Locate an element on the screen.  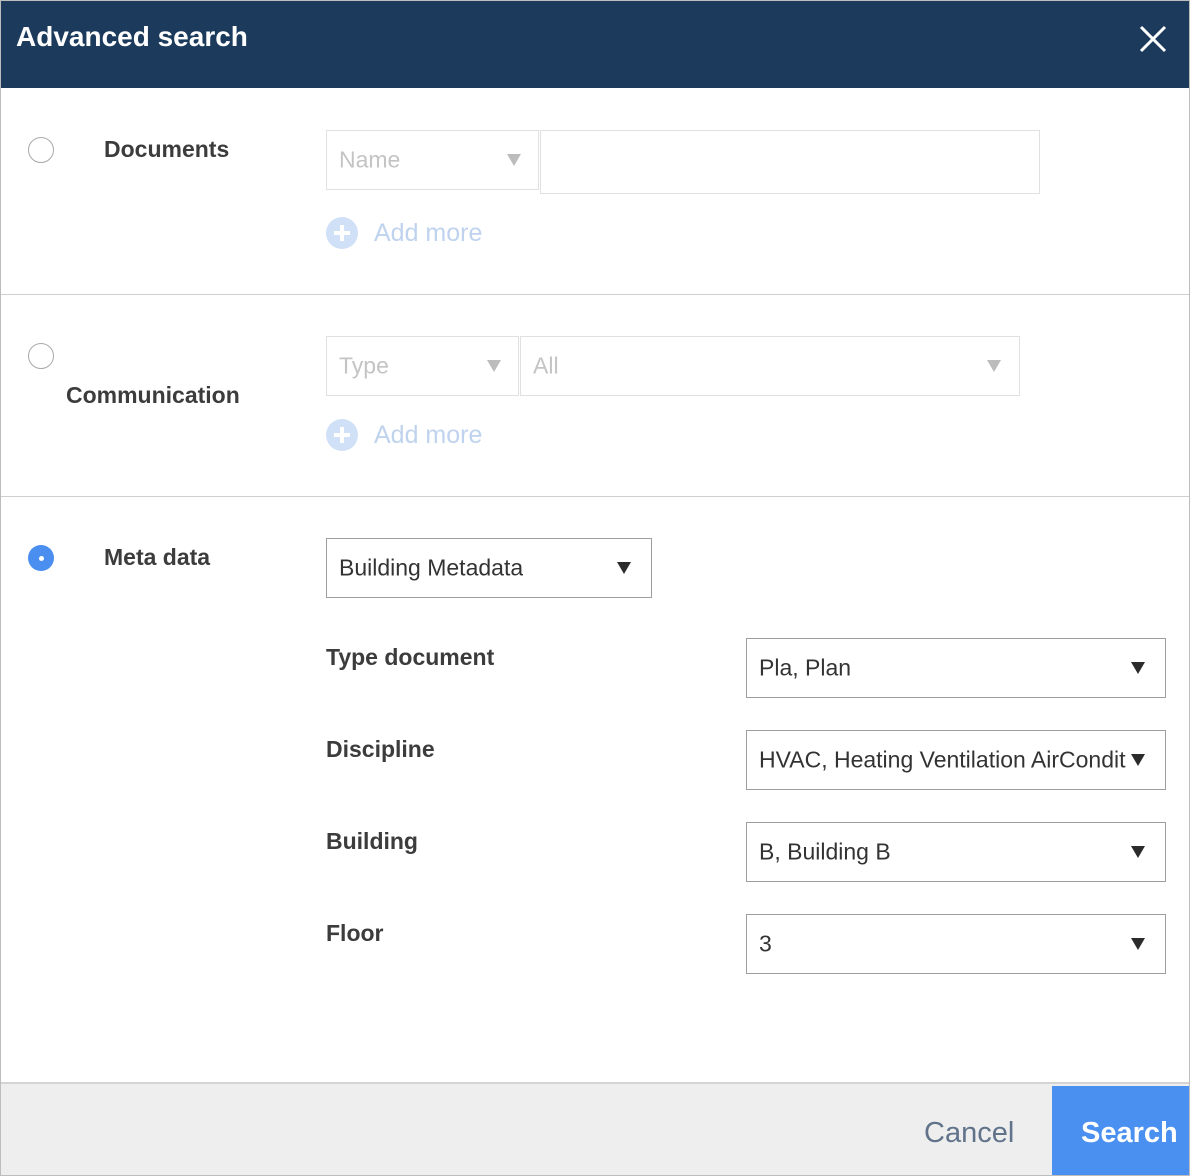
type-document-label: Type document is located at coordinates (410, 657).